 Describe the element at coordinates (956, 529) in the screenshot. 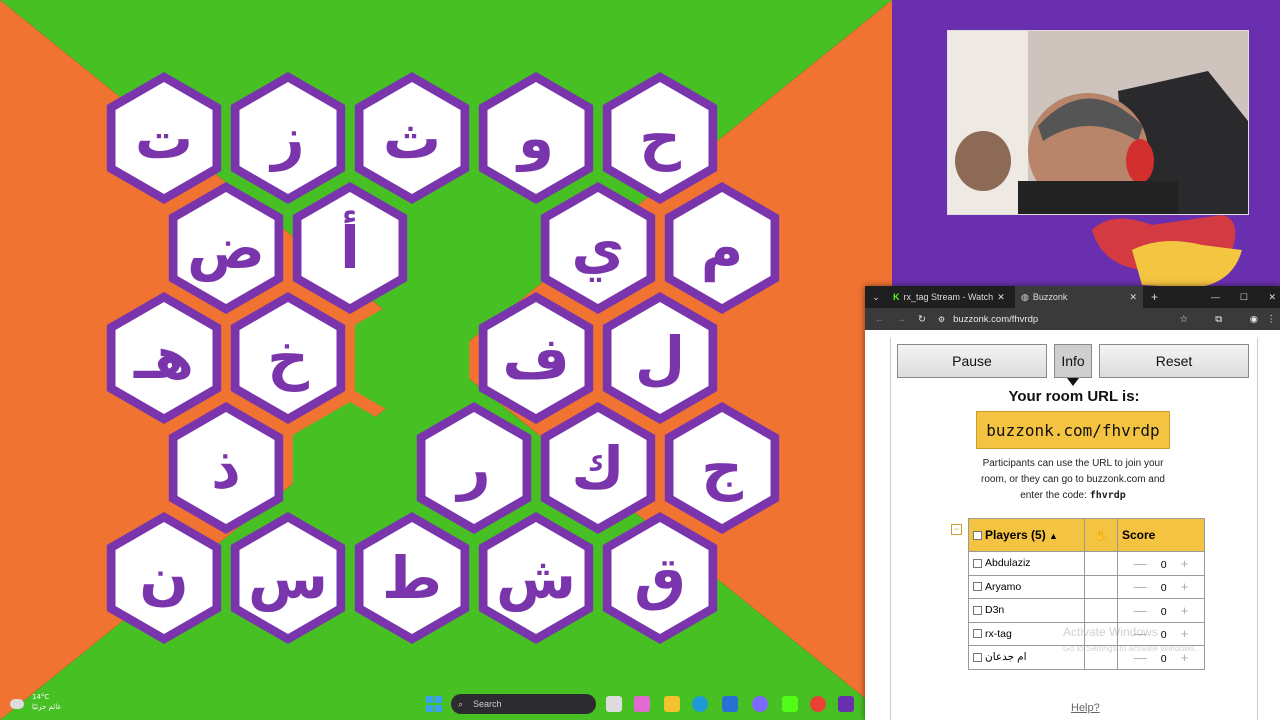

I see `collapse-icon: −` at that location.